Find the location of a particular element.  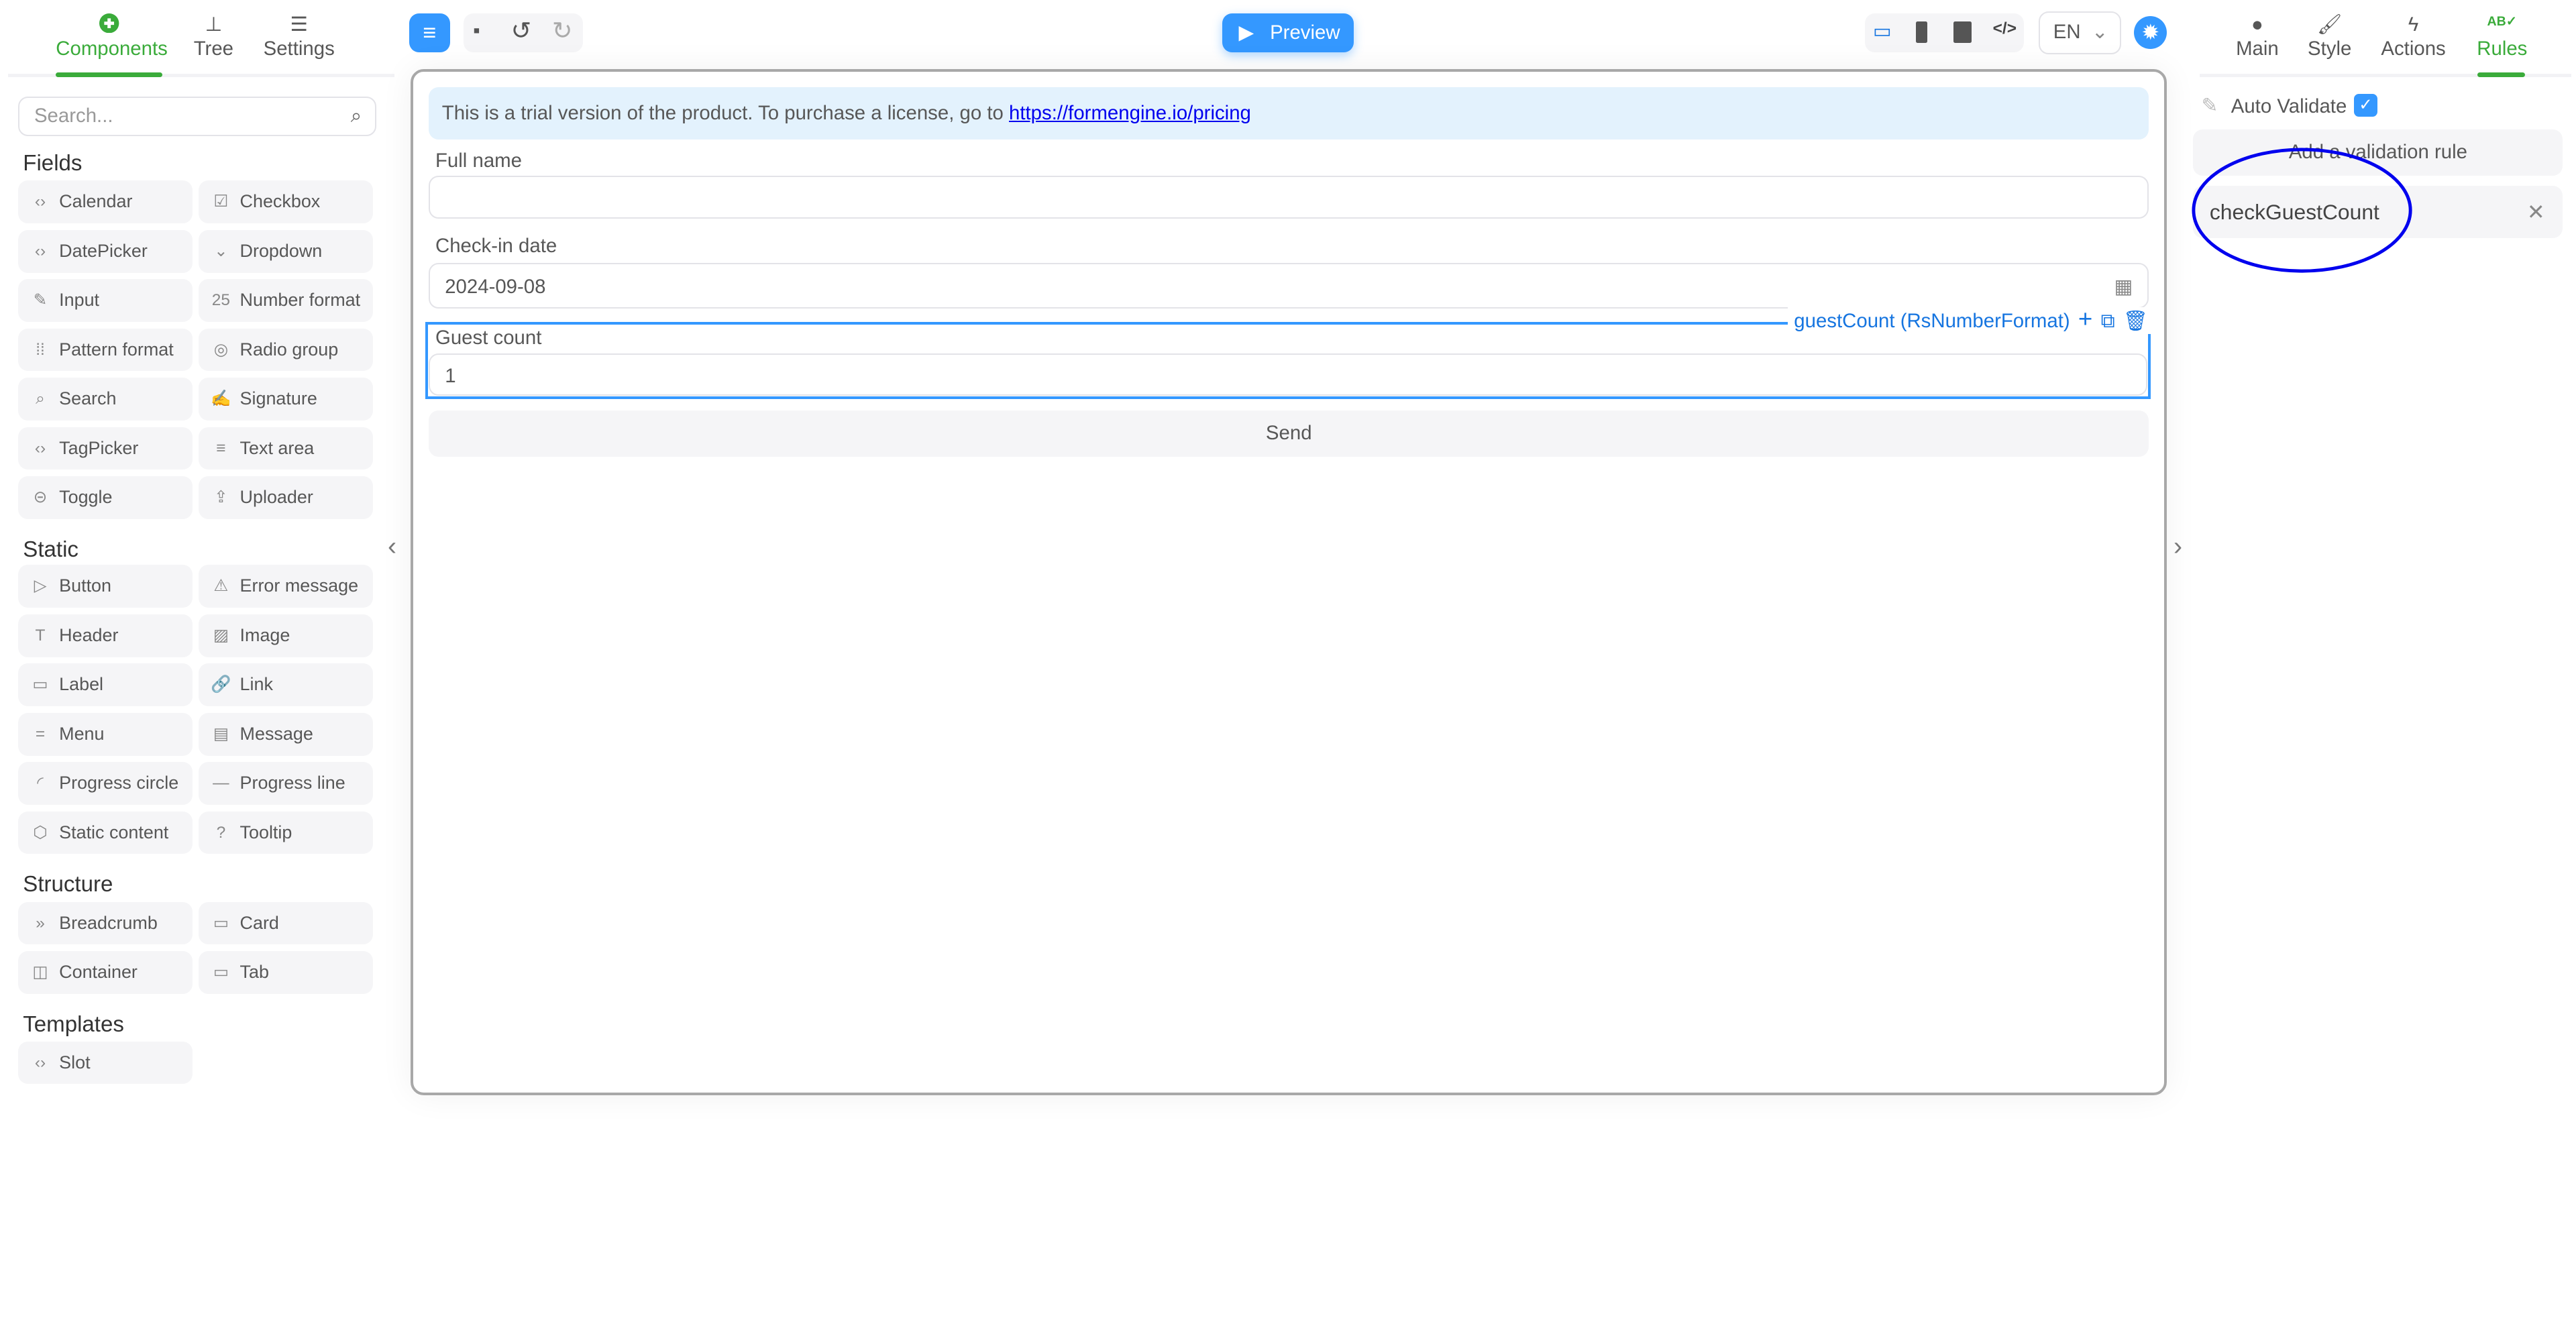

component-tooltip: ? Tooltip is located at coordinates (286, 833).